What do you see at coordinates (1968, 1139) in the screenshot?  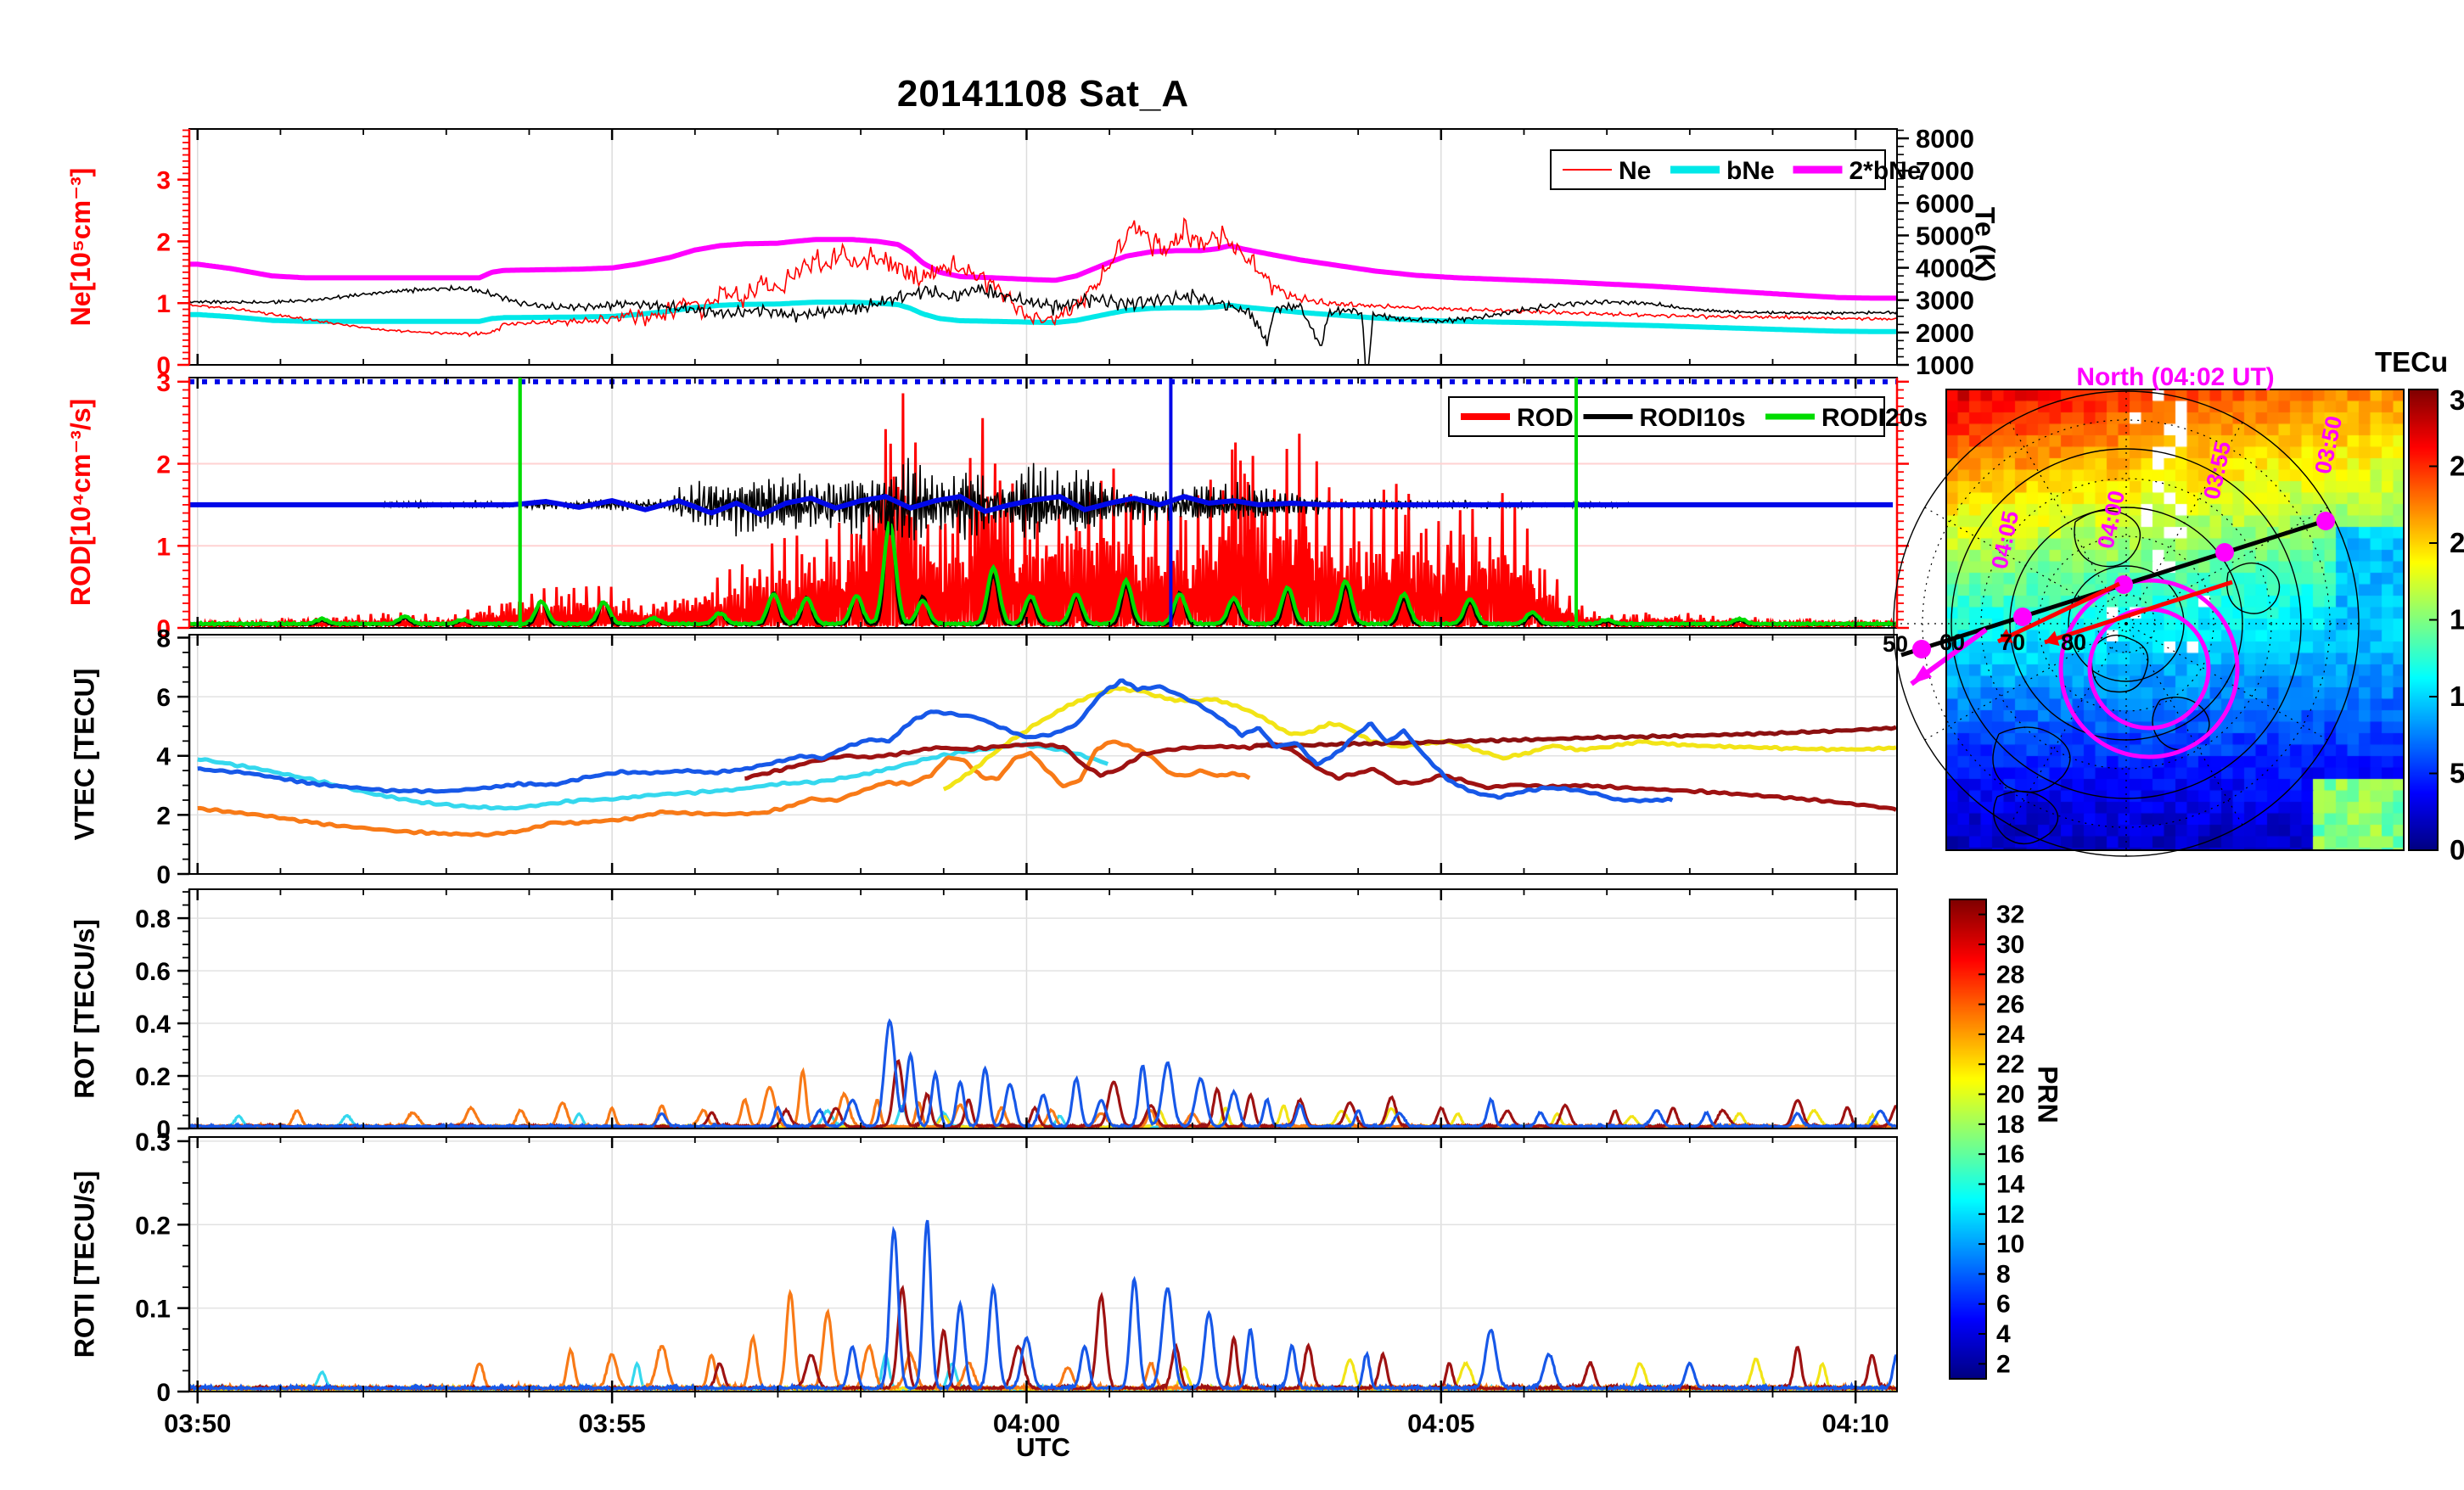 I see `prn-colorbar-frame` at bounding box center [1968, 1139].